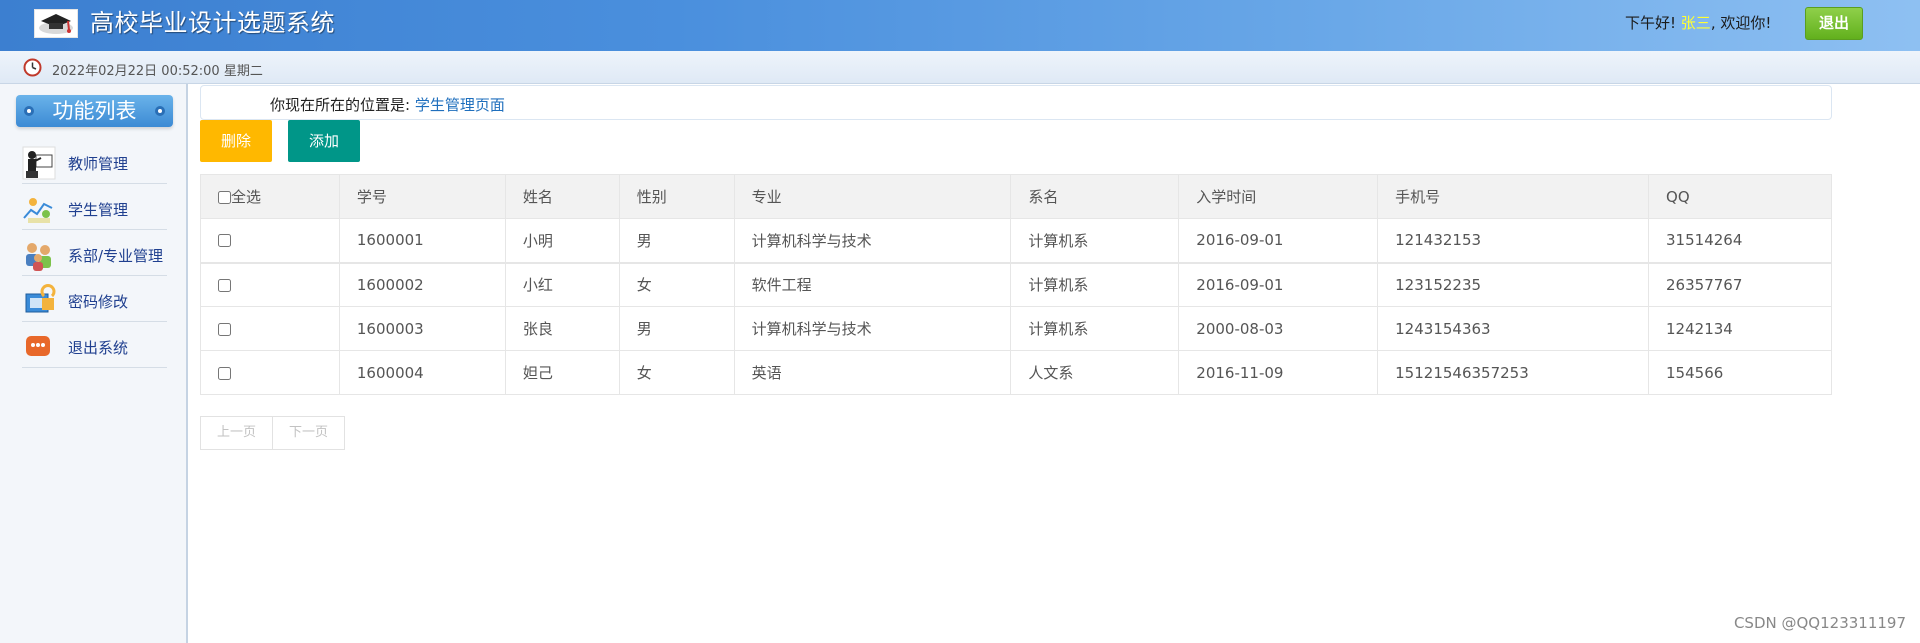 The width and height of the screenshot is (1920, 643). What do you see at coordinates (1016, 102) in the screenshot?
I see `breadcrumb: 你现在所在的位置是: 学生管理页面` at bounding box center [1016, 102].